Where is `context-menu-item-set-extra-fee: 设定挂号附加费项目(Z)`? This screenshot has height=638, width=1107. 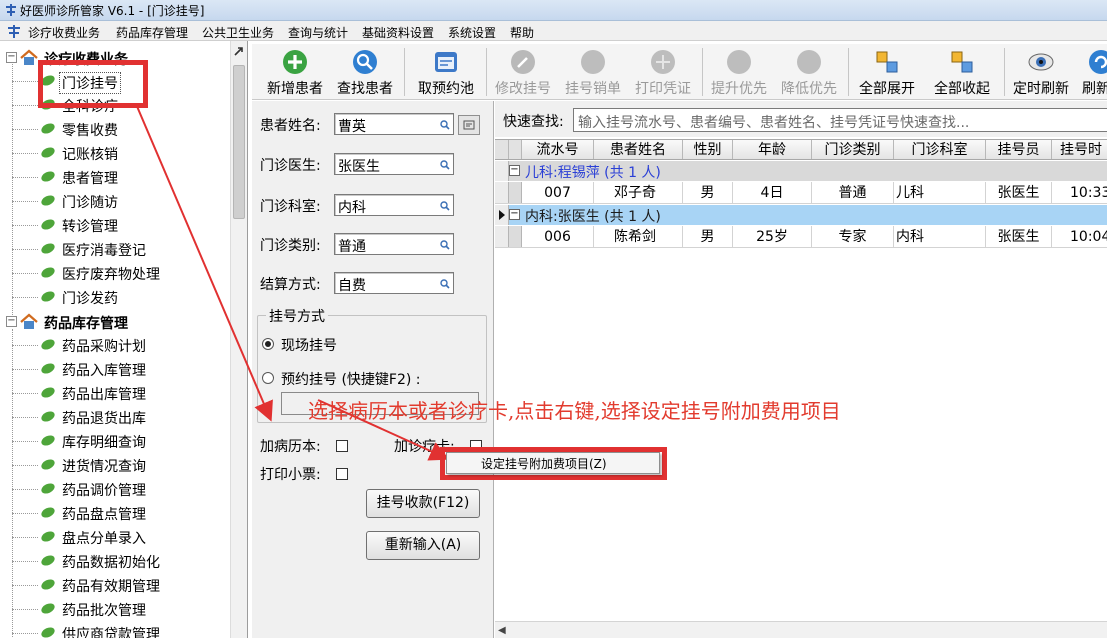
context-menu-item-set-extra-fee: 设定挂号附加费项目(Z) is located at coordinates (544, 463).